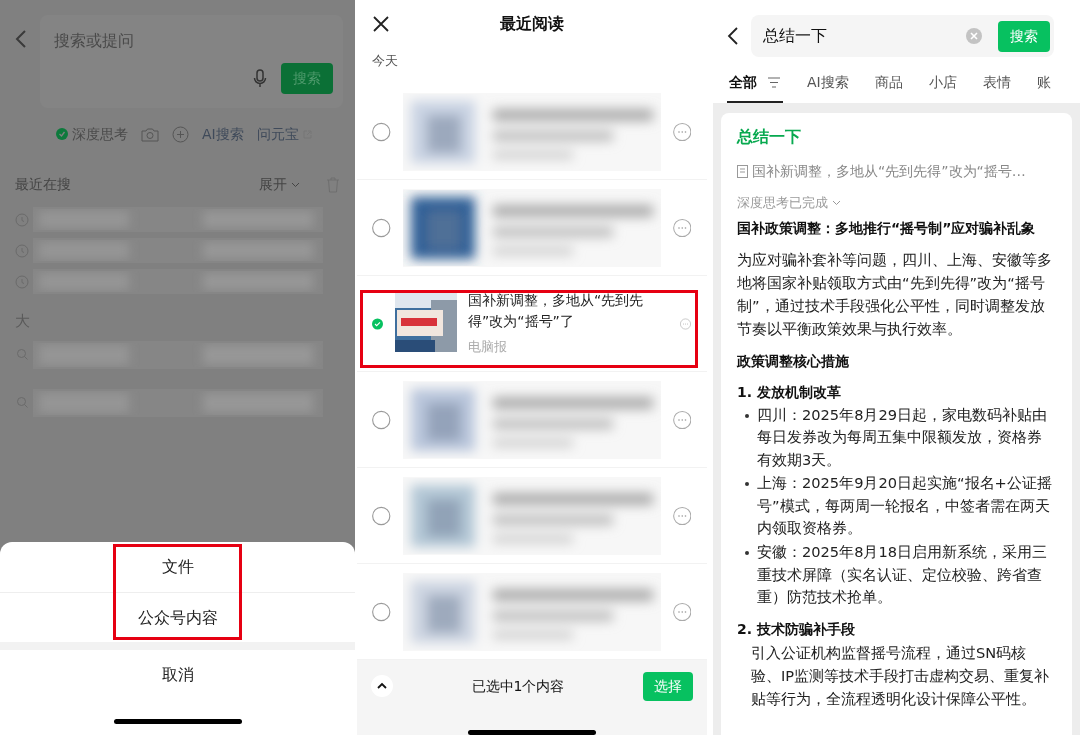 This screenshot has width=1080, height=735. I want to click on document-icon, so click(742, 171).